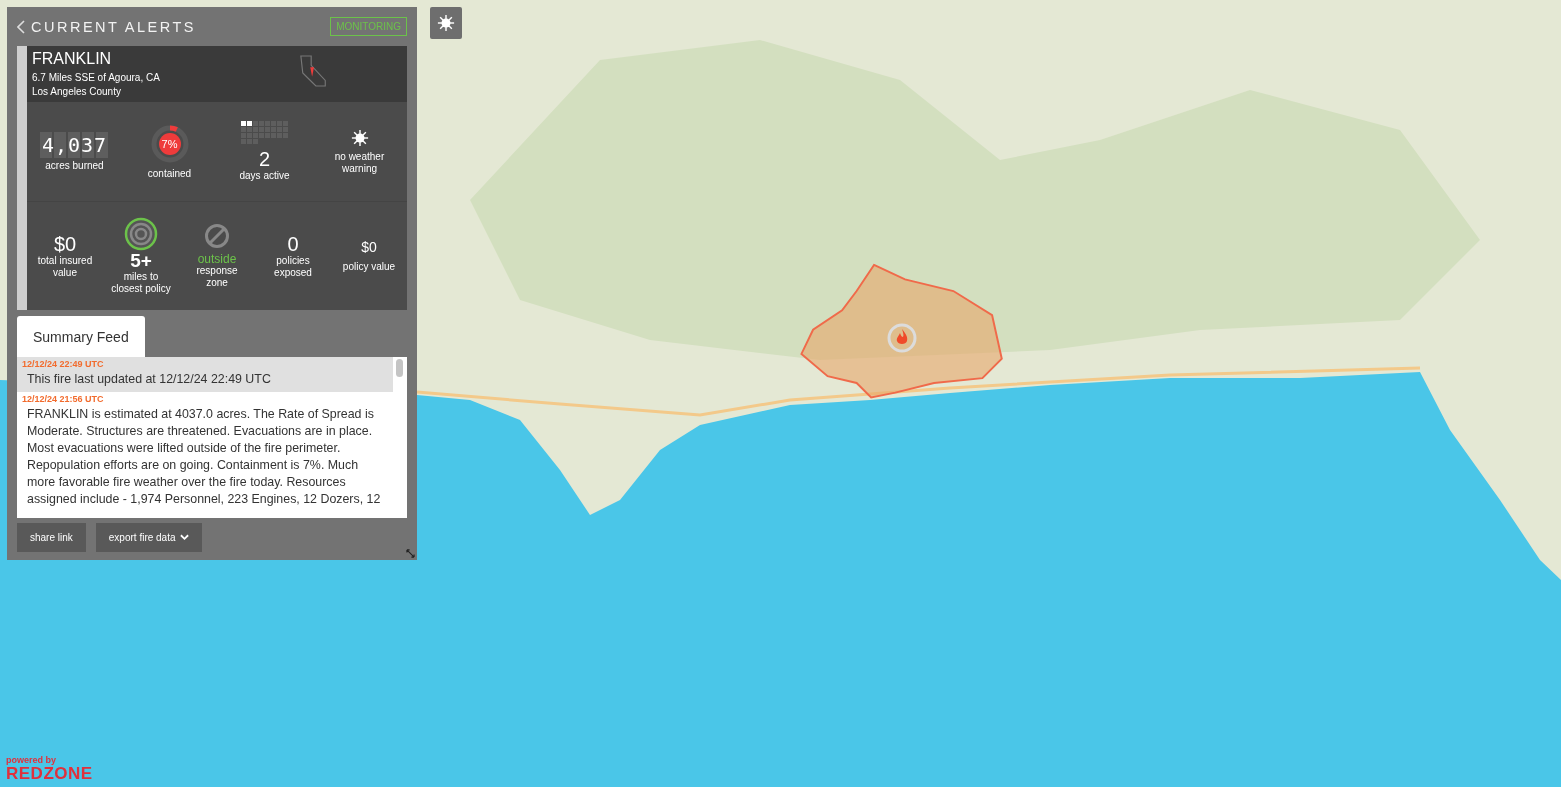 This screenshot has height=787, width=1561. I want to click on status-badge: MONITORING, so click(368, 26).